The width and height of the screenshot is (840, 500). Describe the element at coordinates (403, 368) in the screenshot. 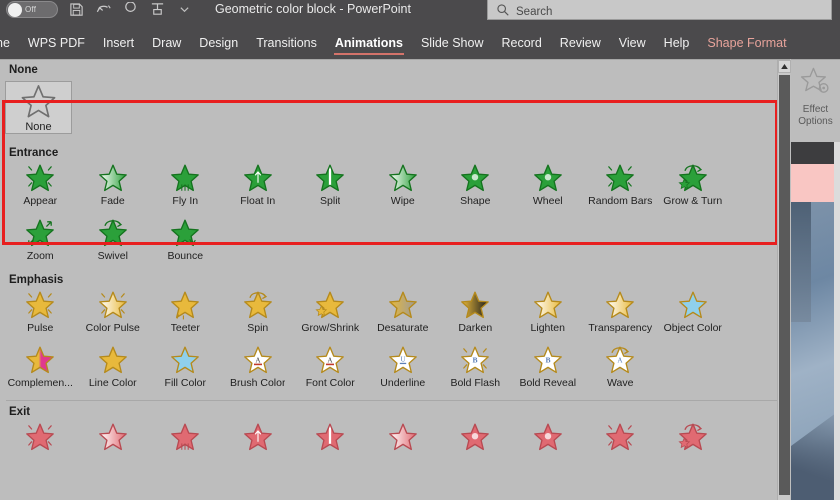

I see `animation-item-emphasis-underline: U Underline` at that location.